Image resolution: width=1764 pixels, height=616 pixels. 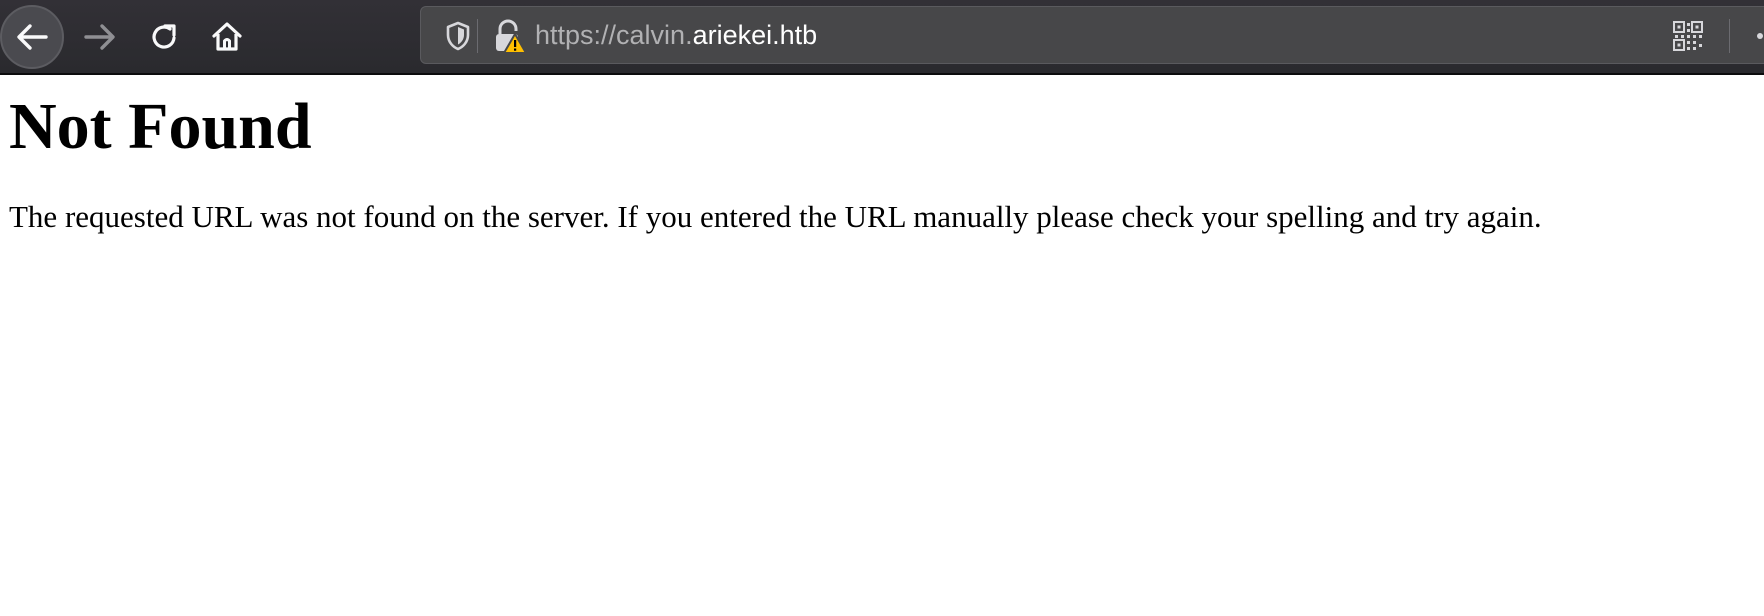 I want to click on home-icon, so click(x=227, y=36).